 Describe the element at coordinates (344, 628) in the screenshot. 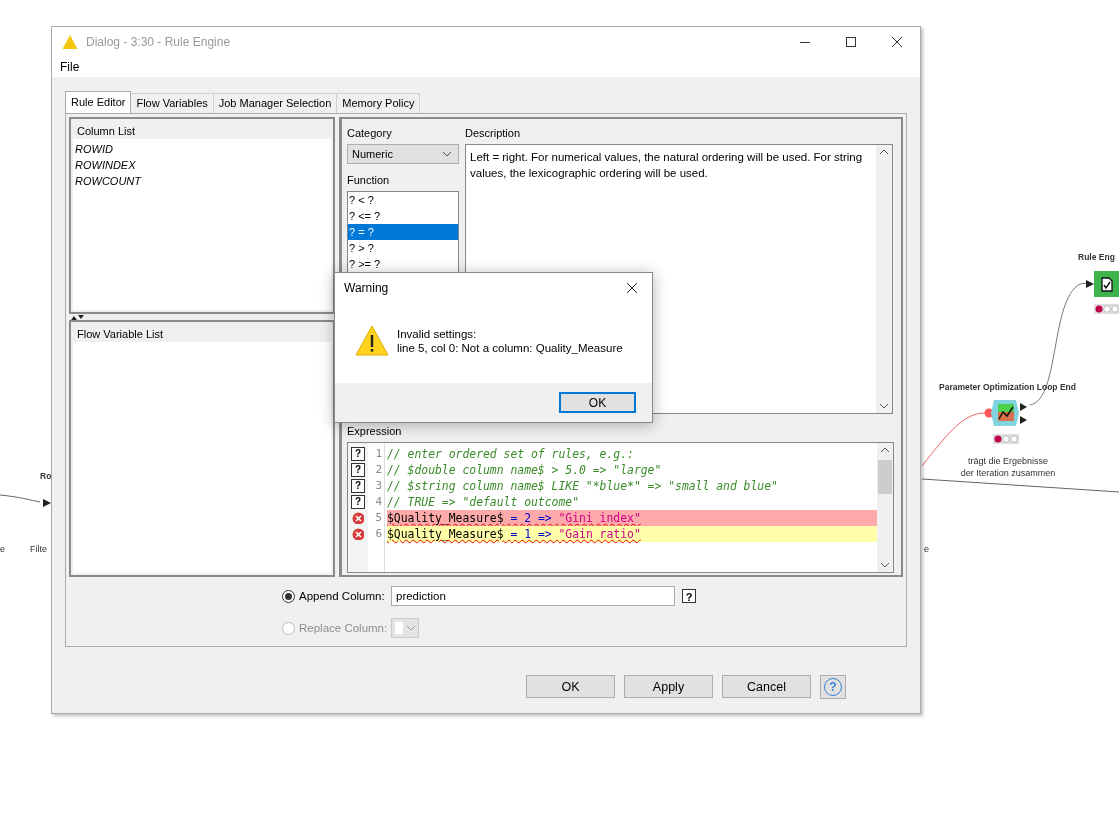

I see `field-label: Replace Column:` at that location.